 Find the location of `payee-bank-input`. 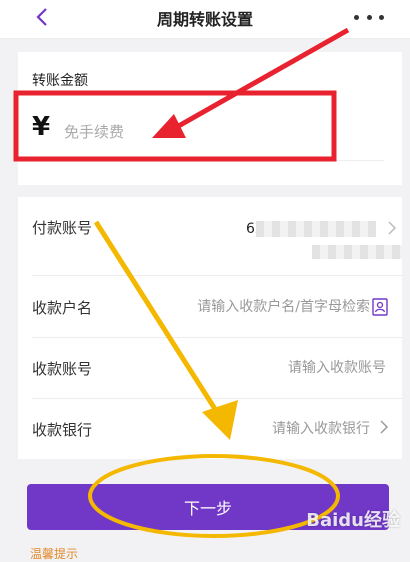

payee-bank-input is located at coordinates (260, 429).